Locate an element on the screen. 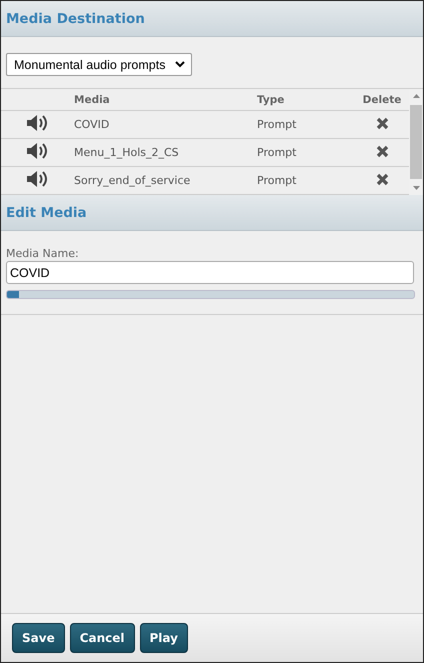  media-name-field: COVID is located at coordinates (210, 272).